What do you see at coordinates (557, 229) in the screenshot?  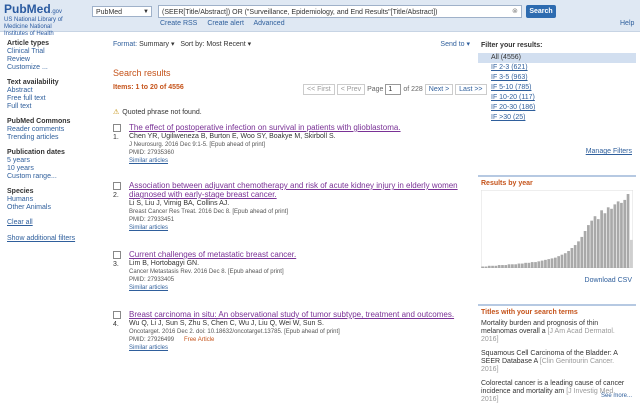 I see `results-by-year-chart` at bounding box center [557, 229].